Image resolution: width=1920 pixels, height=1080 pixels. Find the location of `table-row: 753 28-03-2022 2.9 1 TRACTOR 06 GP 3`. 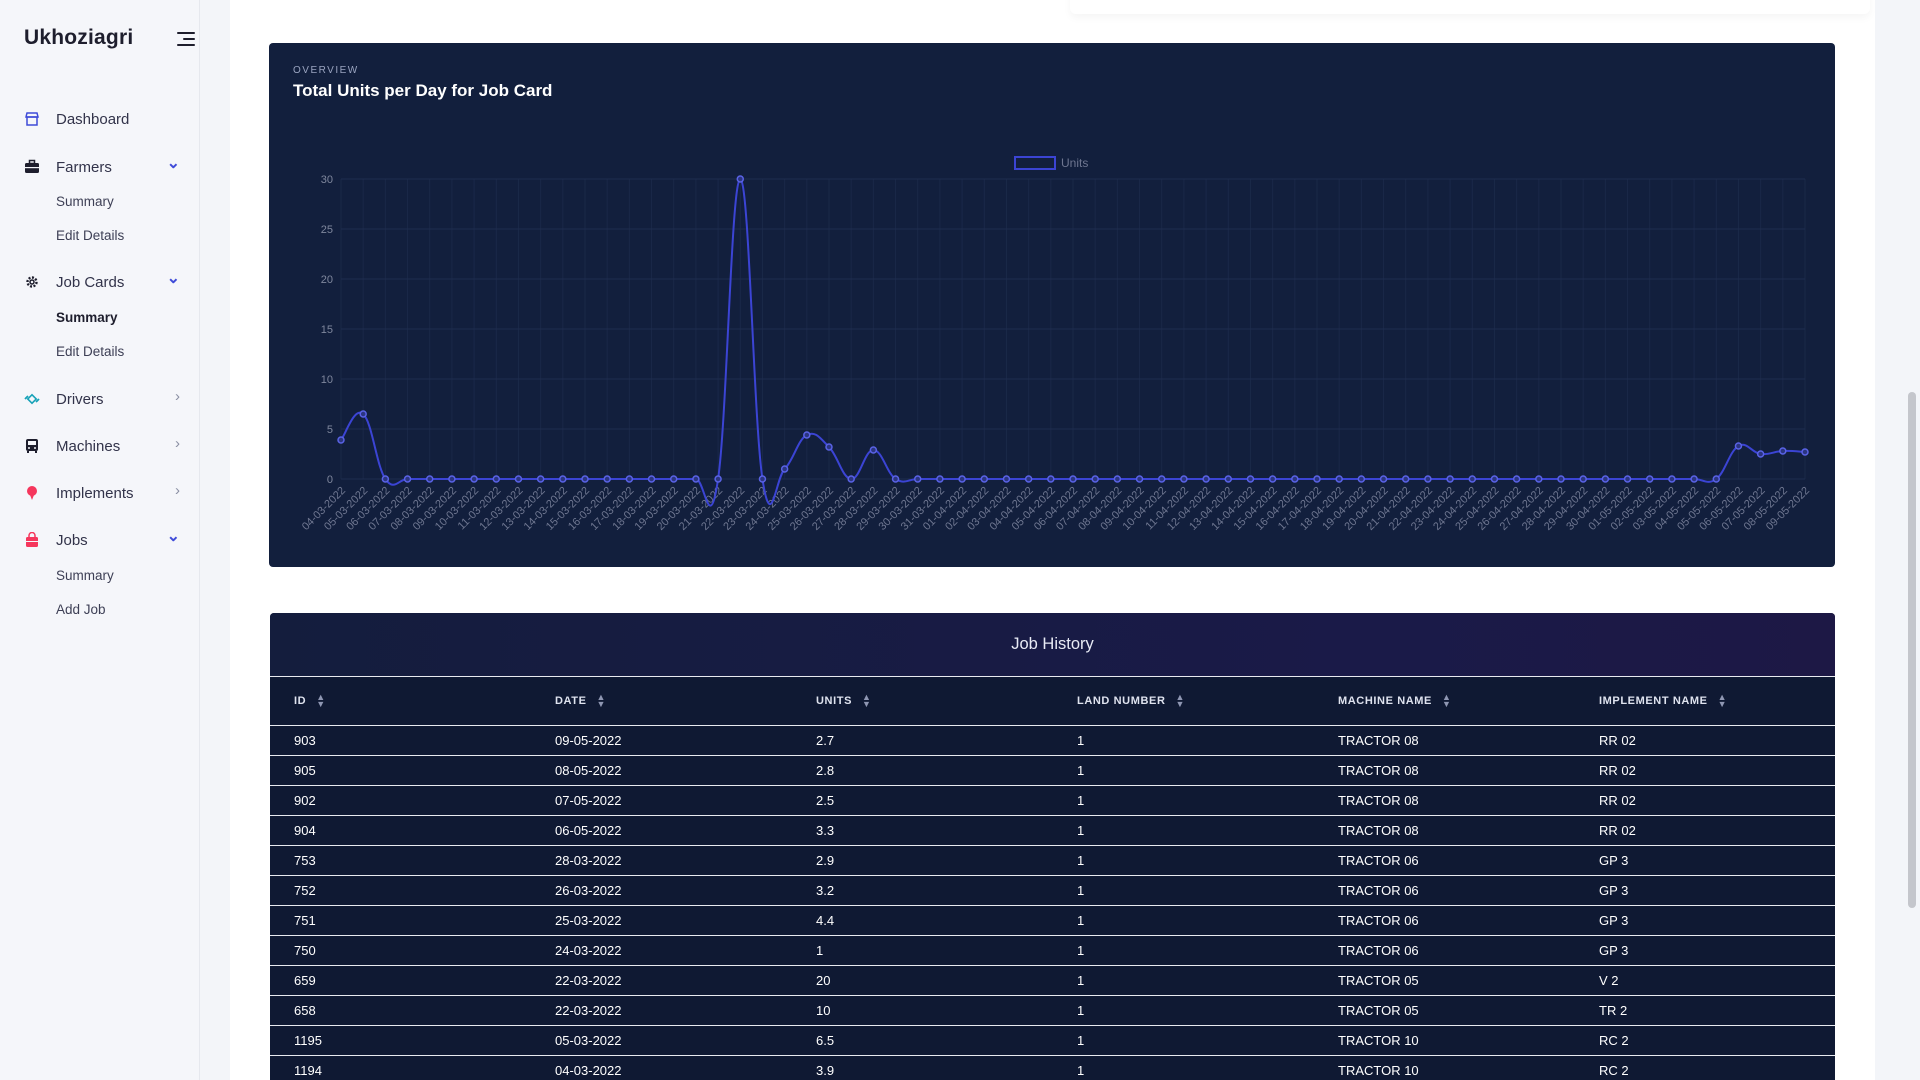

table-row: 753 28-03-2022 2.9 1 TRACTOR 06 GP 3 is located at coordinates (1052, 860).